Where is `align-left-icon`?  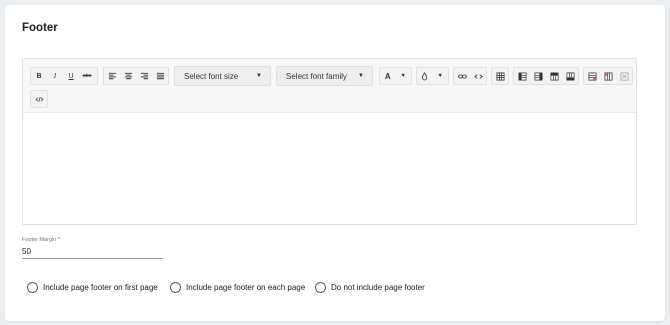
align-left-icon is located at coordinates (112, 76).